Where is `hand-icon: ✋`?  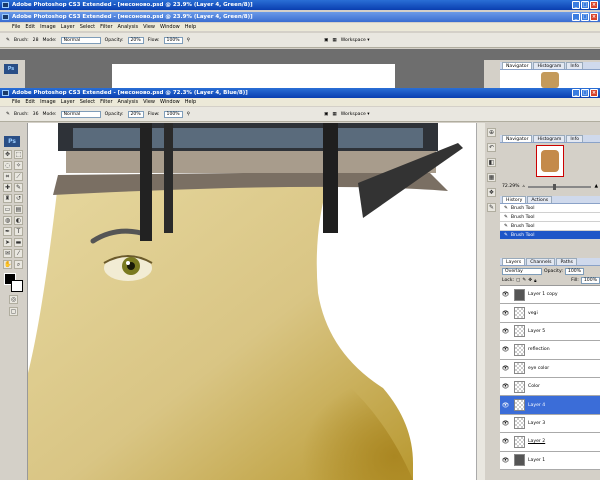
hand-icon: ✋ is located at coordinates (7, 264).